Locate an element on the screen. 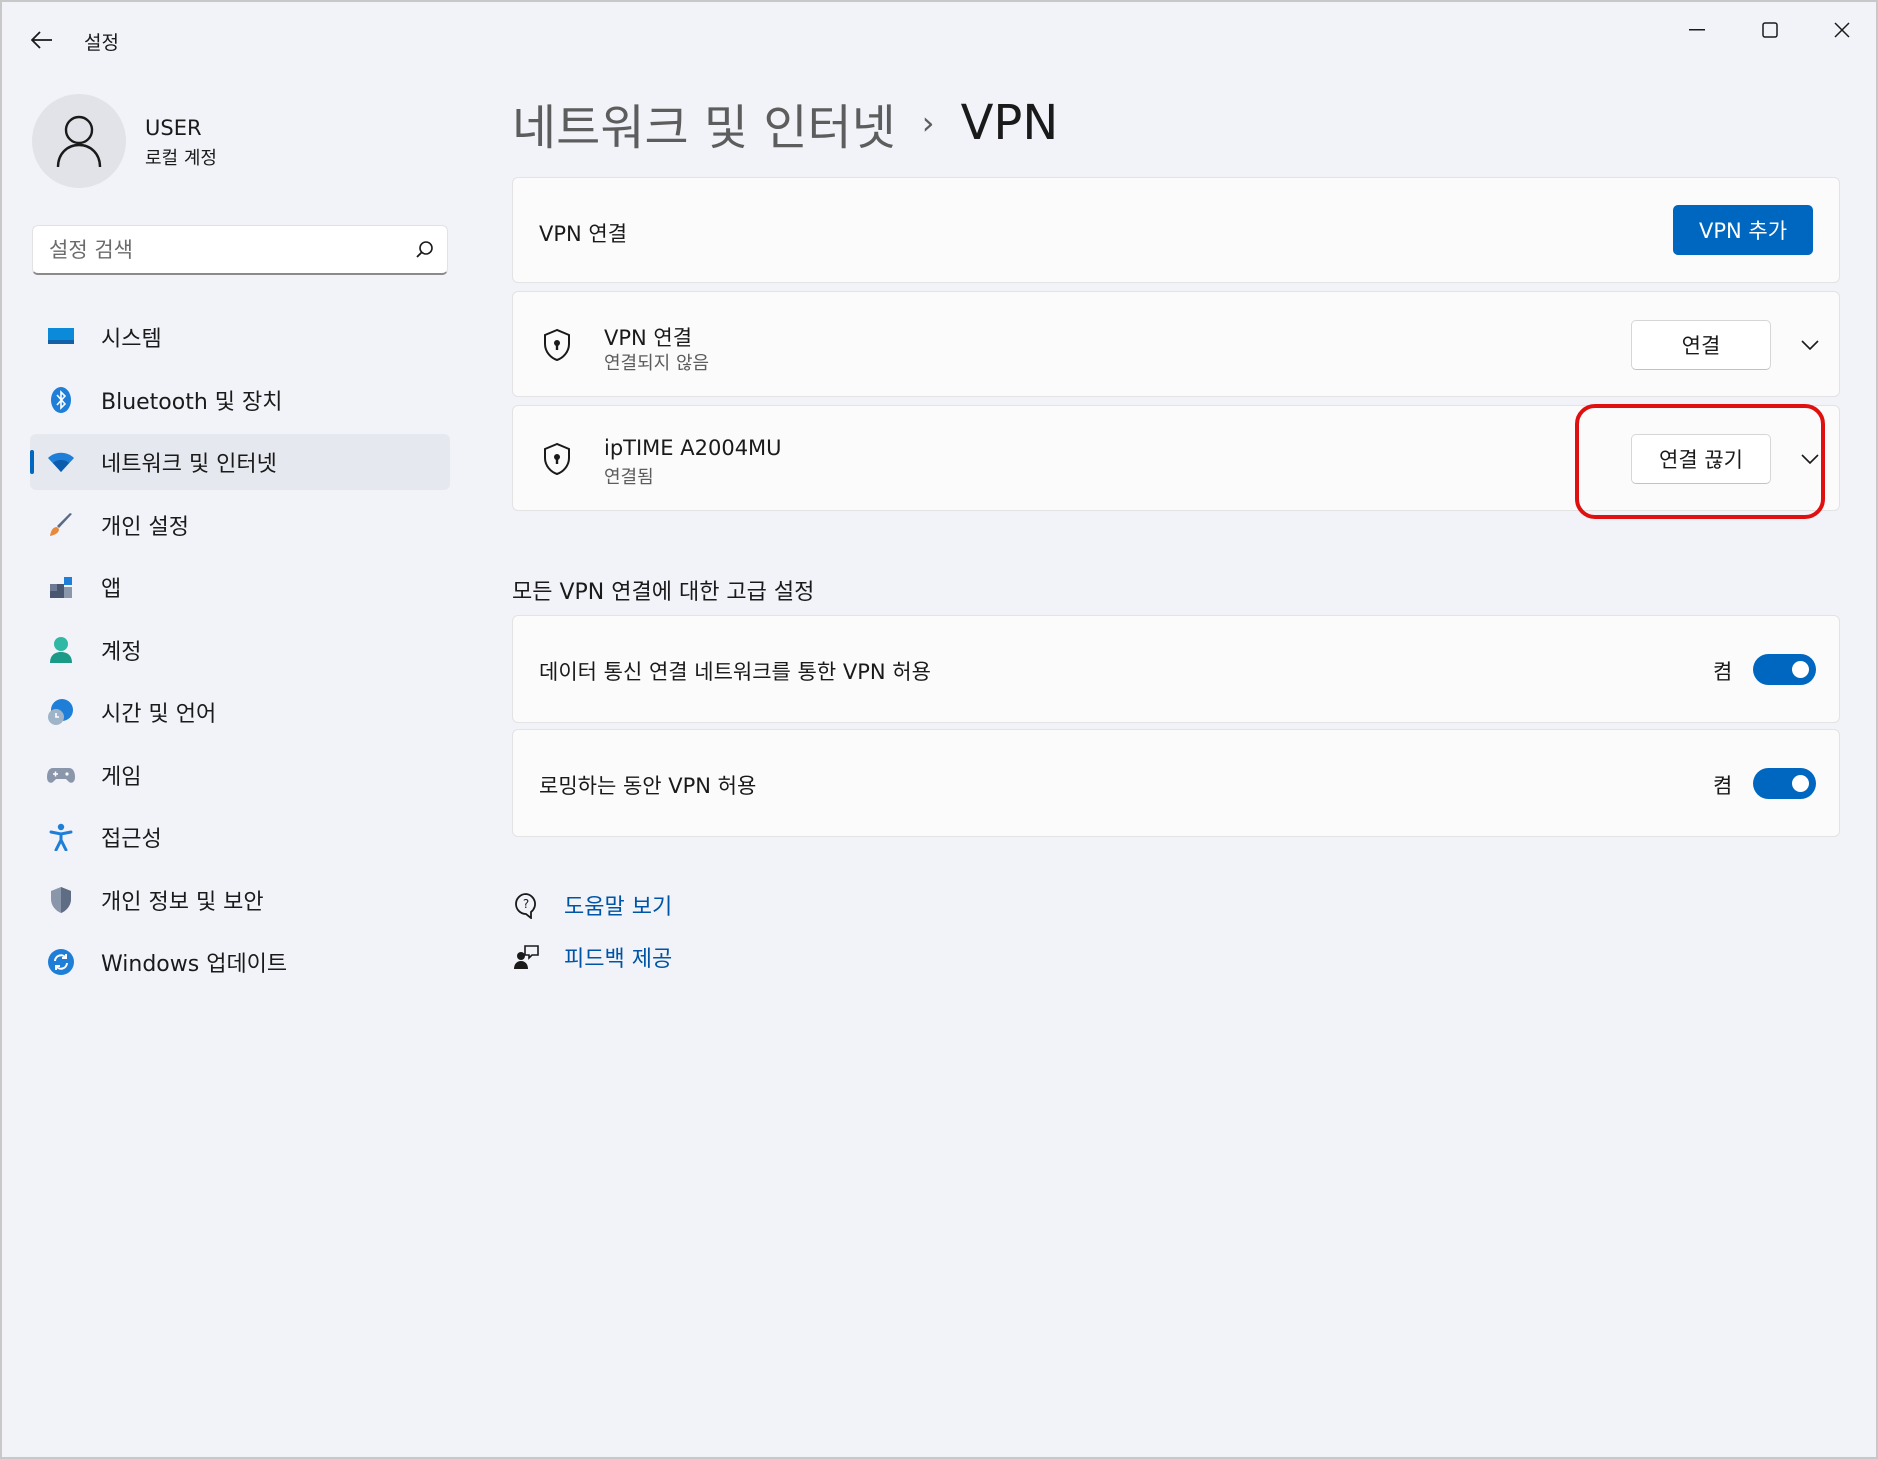 The height and width of the screenshot is (1459, 1878). person-icon is located at coordinates (61, 650).